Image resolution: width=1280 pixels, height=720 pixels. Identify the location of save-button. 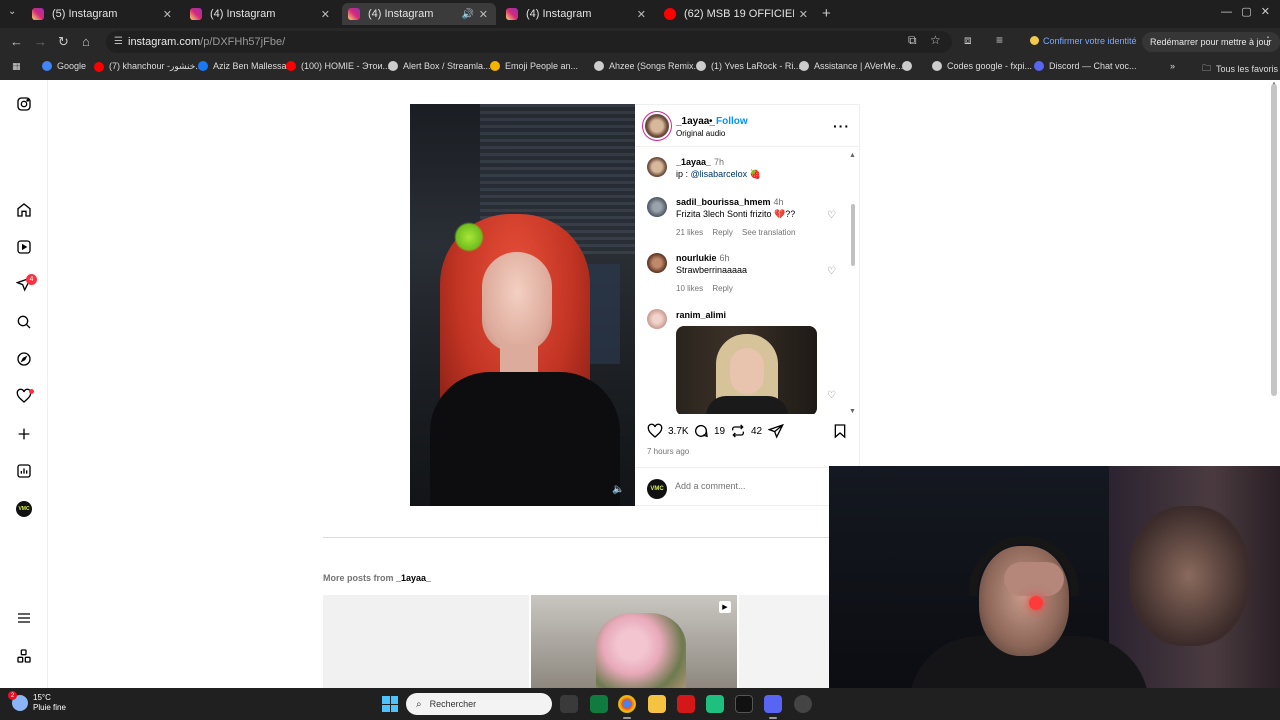
(842, 431).